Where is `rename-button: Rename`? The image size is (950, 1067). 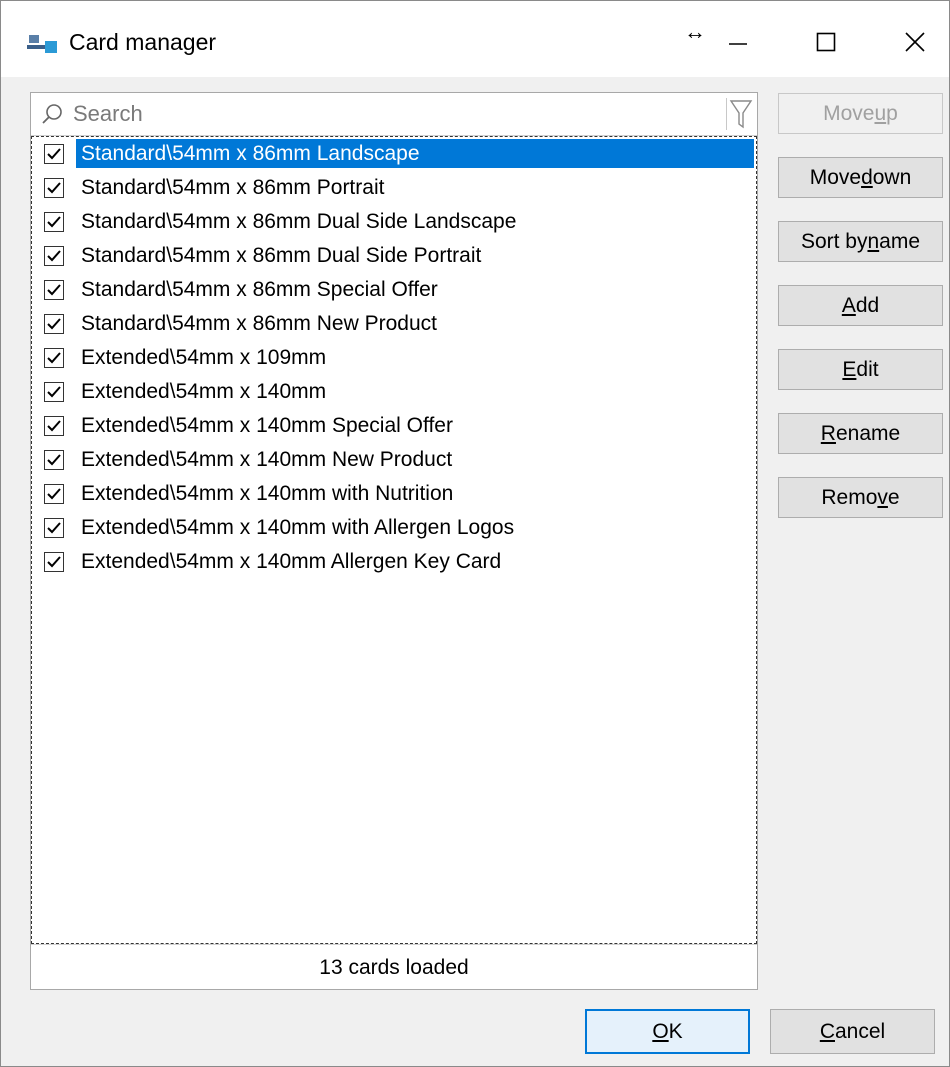 rename-button: Rename is located at coordinates (860, 433).